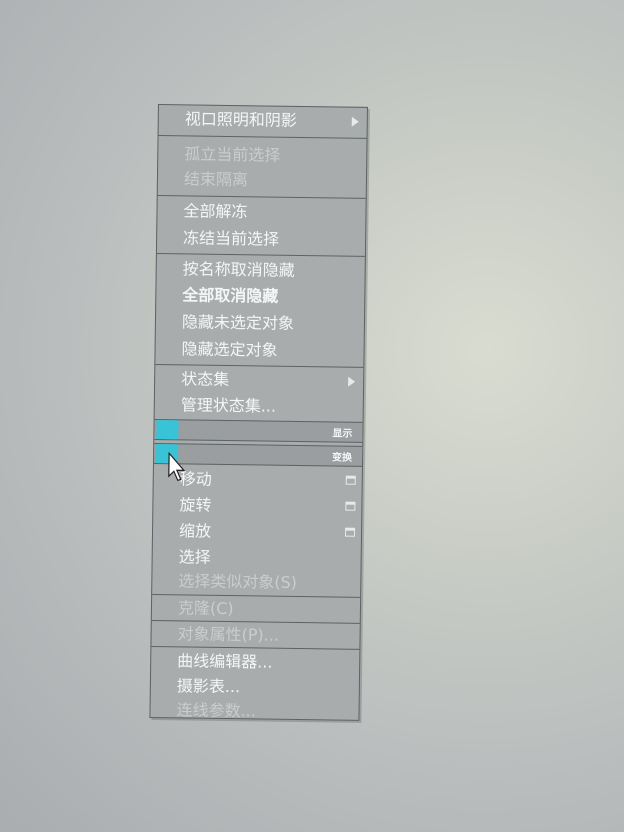 The width and height of the screenshot is (624, 832). I want to click on menu-item-hide-selection: 隐藏选定对象, so click(259, 350).